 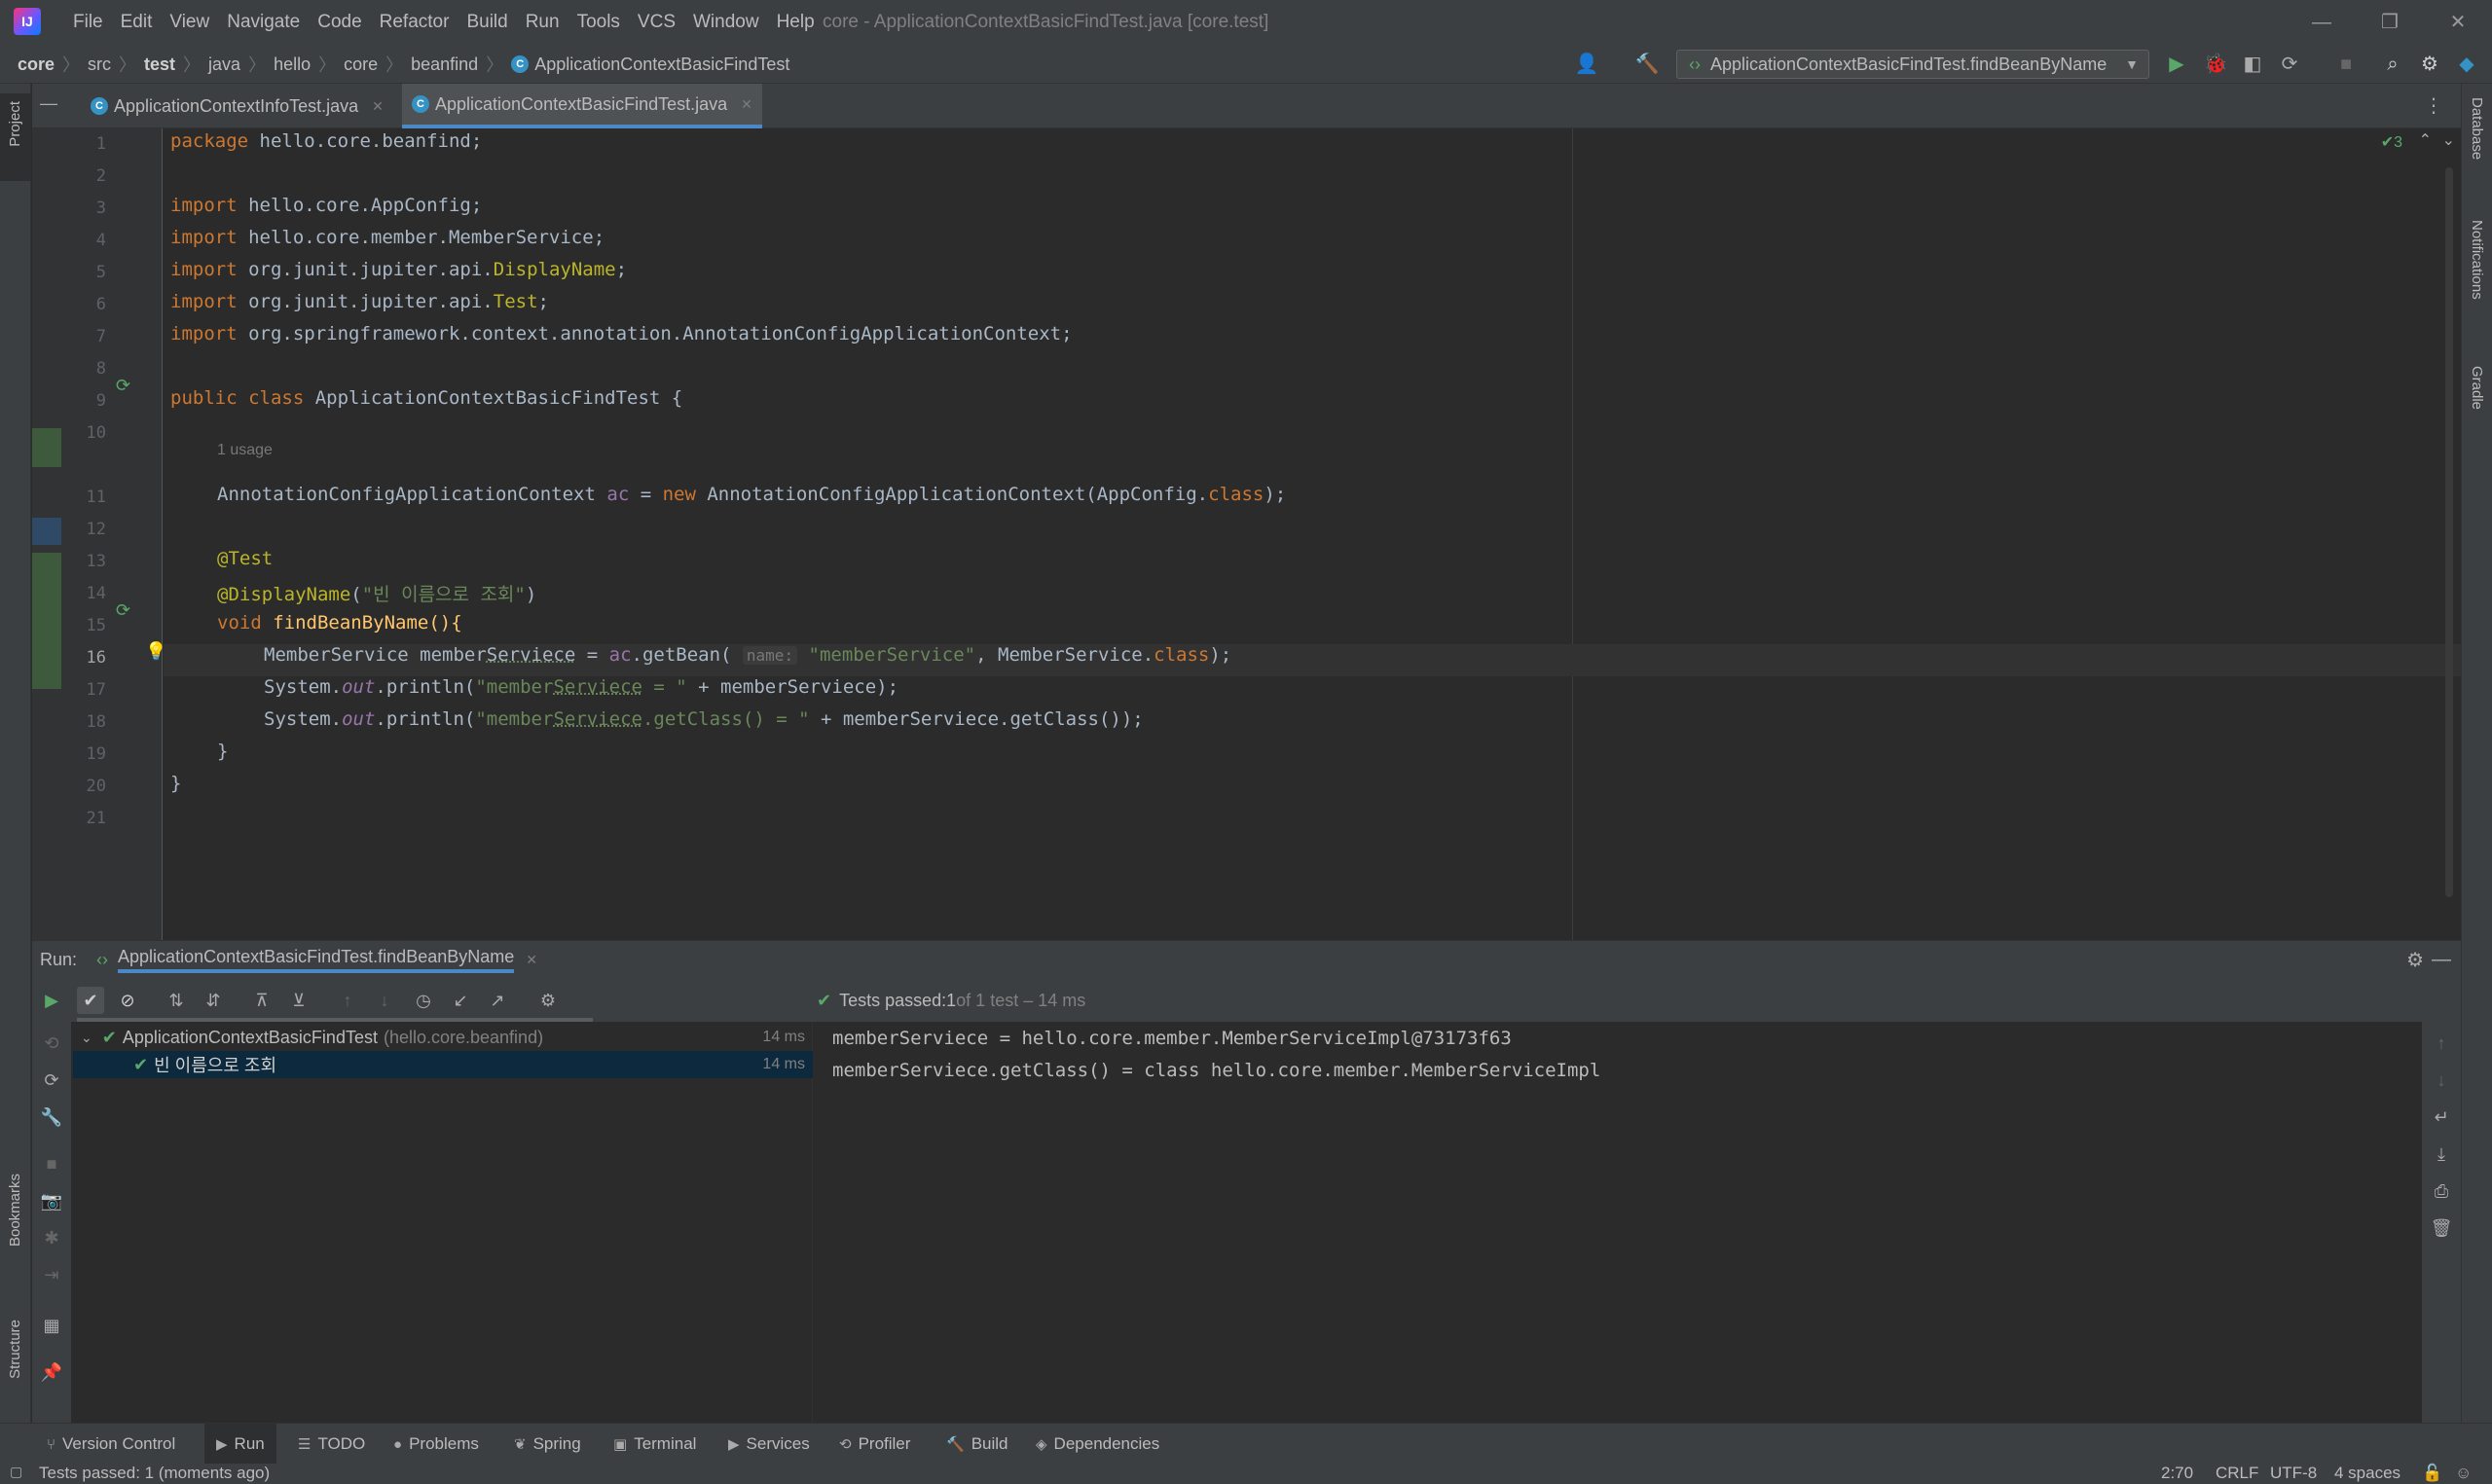 I want to click on tab-build: 🔨 Build, so click(x=977, y=1445).